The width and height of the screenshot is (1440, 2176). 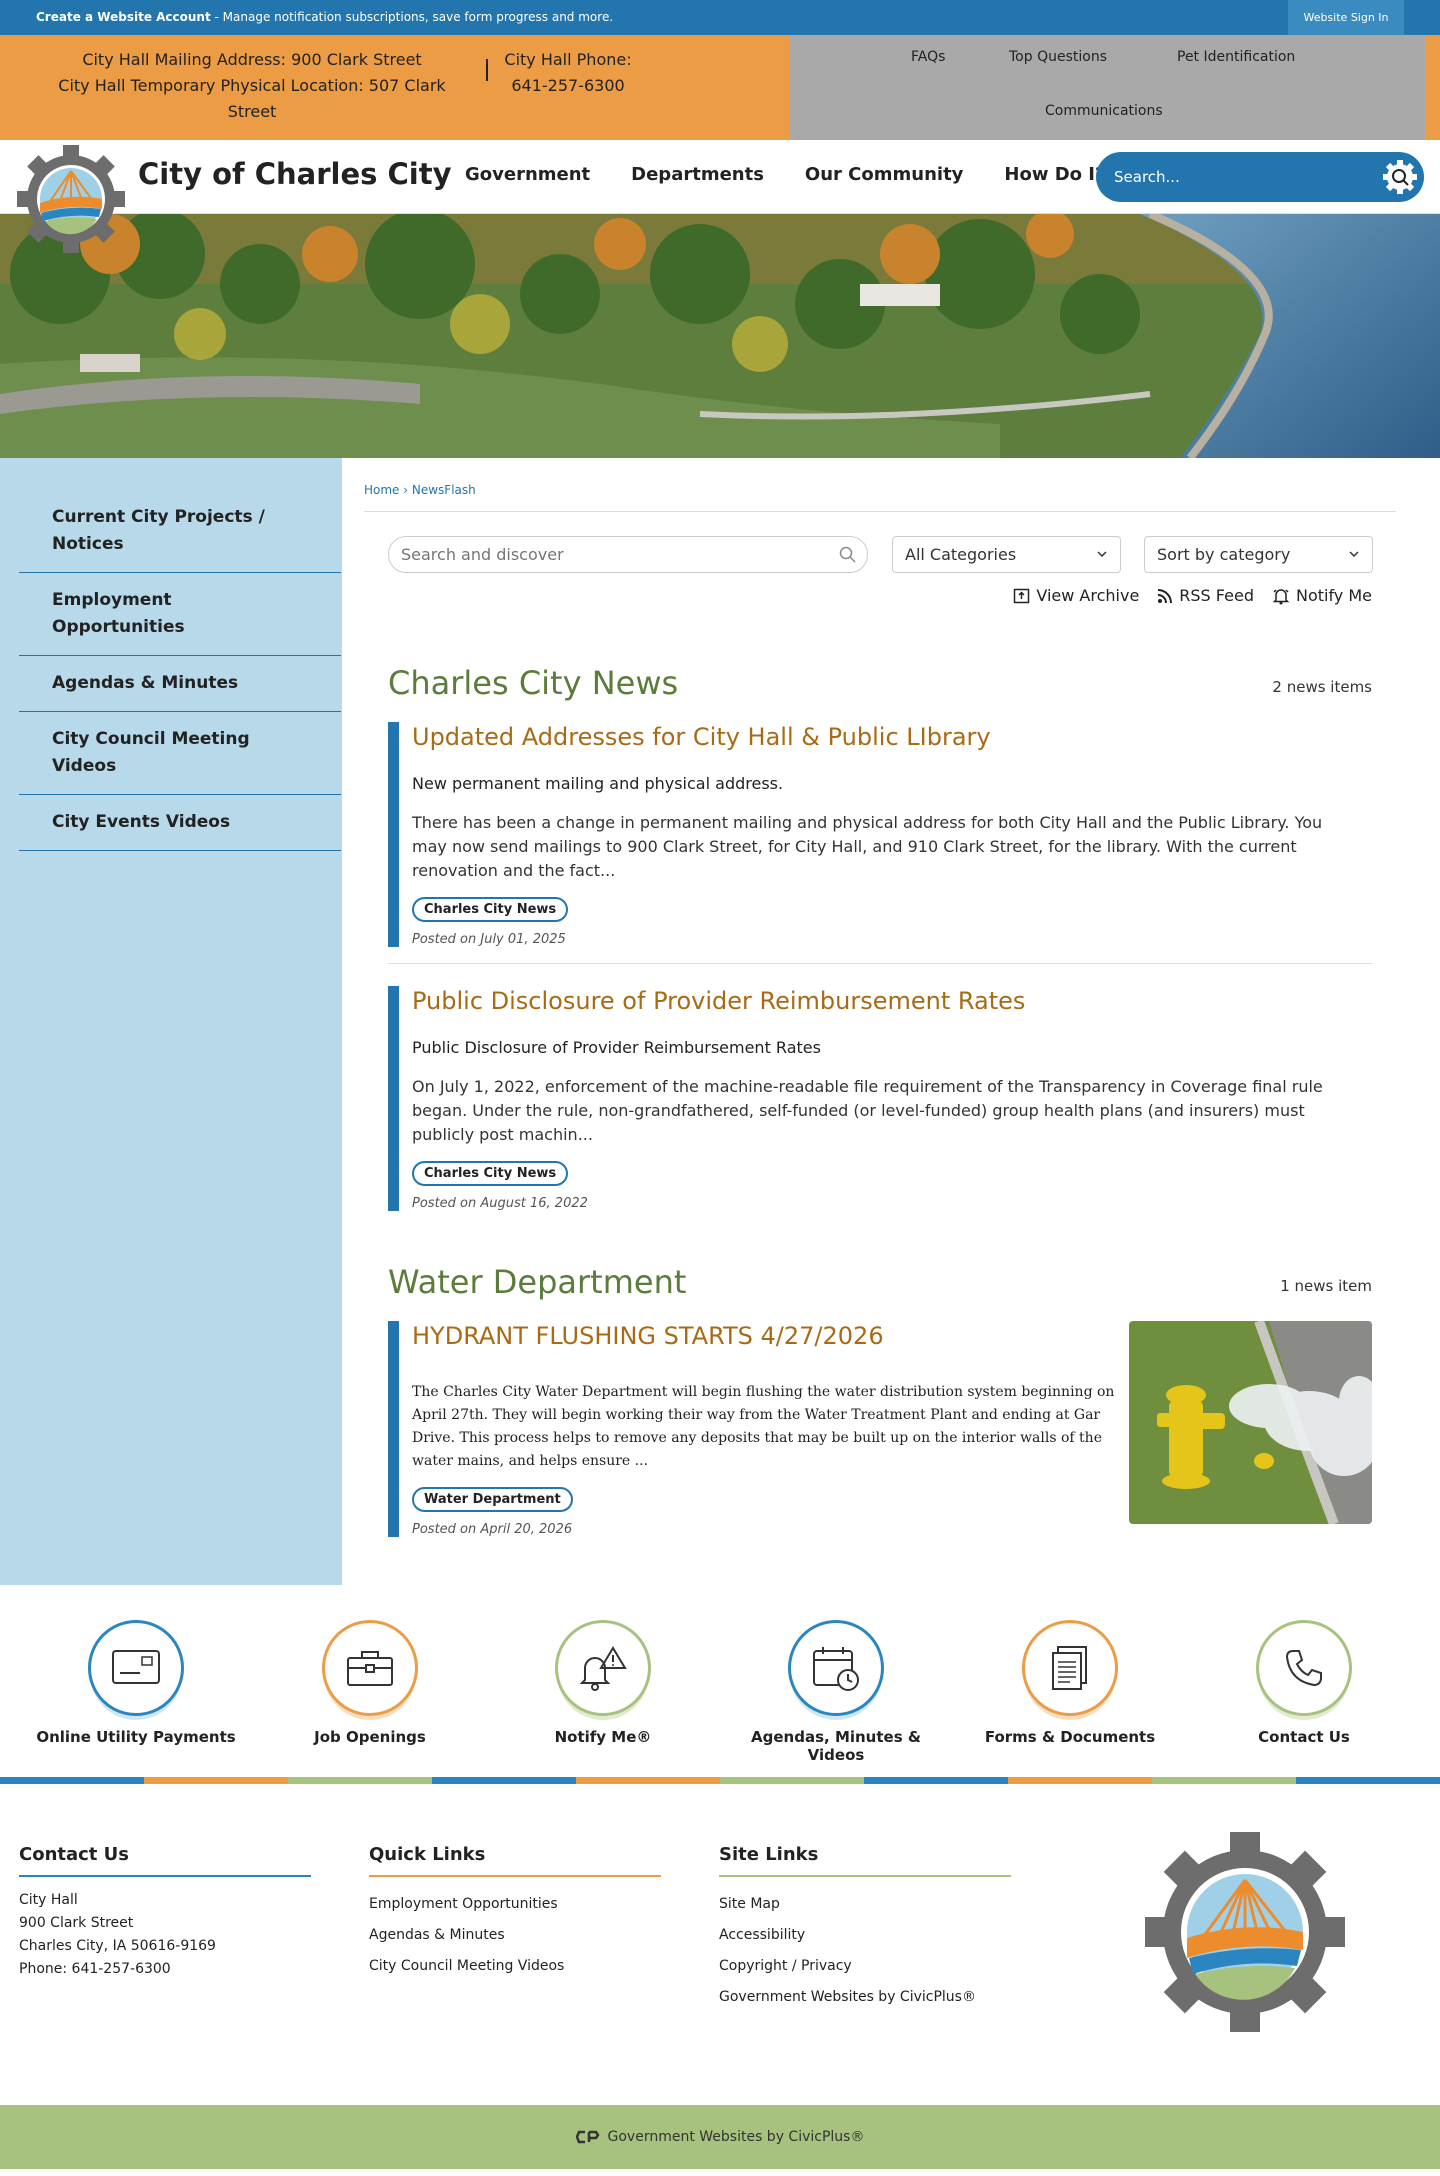 What do you see at coordinates (1216, 595) in the screenshot?
I see `rss-feed-label: RSS Feed` at bounding box center [1216, 595].